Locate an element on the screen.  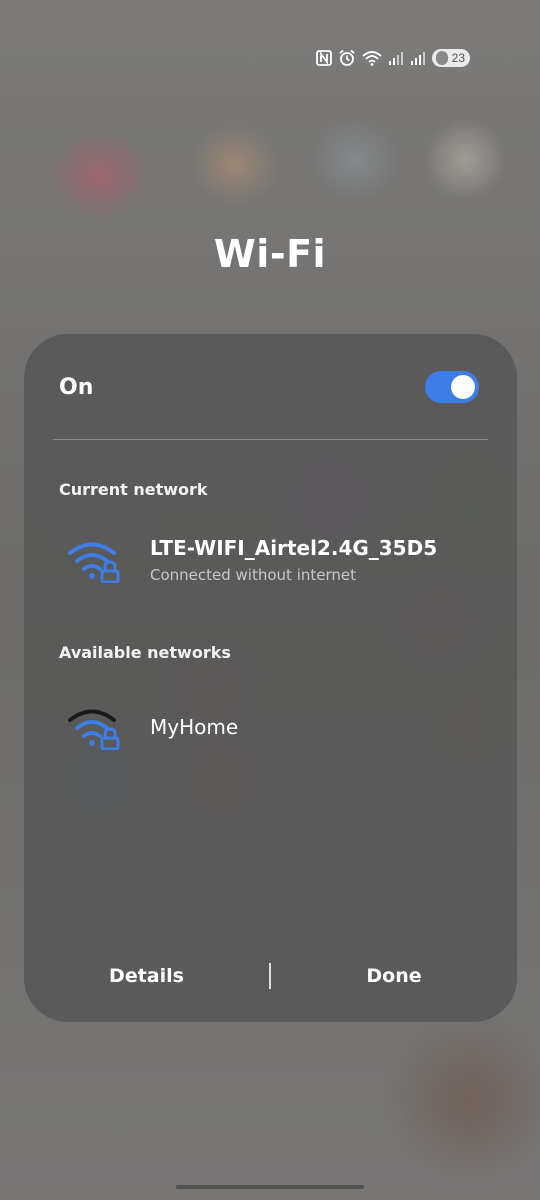
network-name: MyHome is located at coordinates (194, 727).